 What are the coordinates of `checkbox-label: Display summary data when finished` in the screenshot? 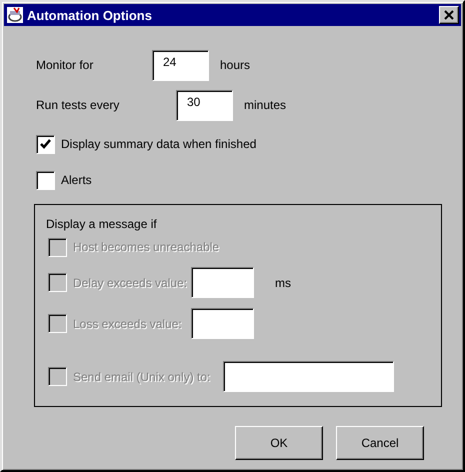 It's located at (159, 144).